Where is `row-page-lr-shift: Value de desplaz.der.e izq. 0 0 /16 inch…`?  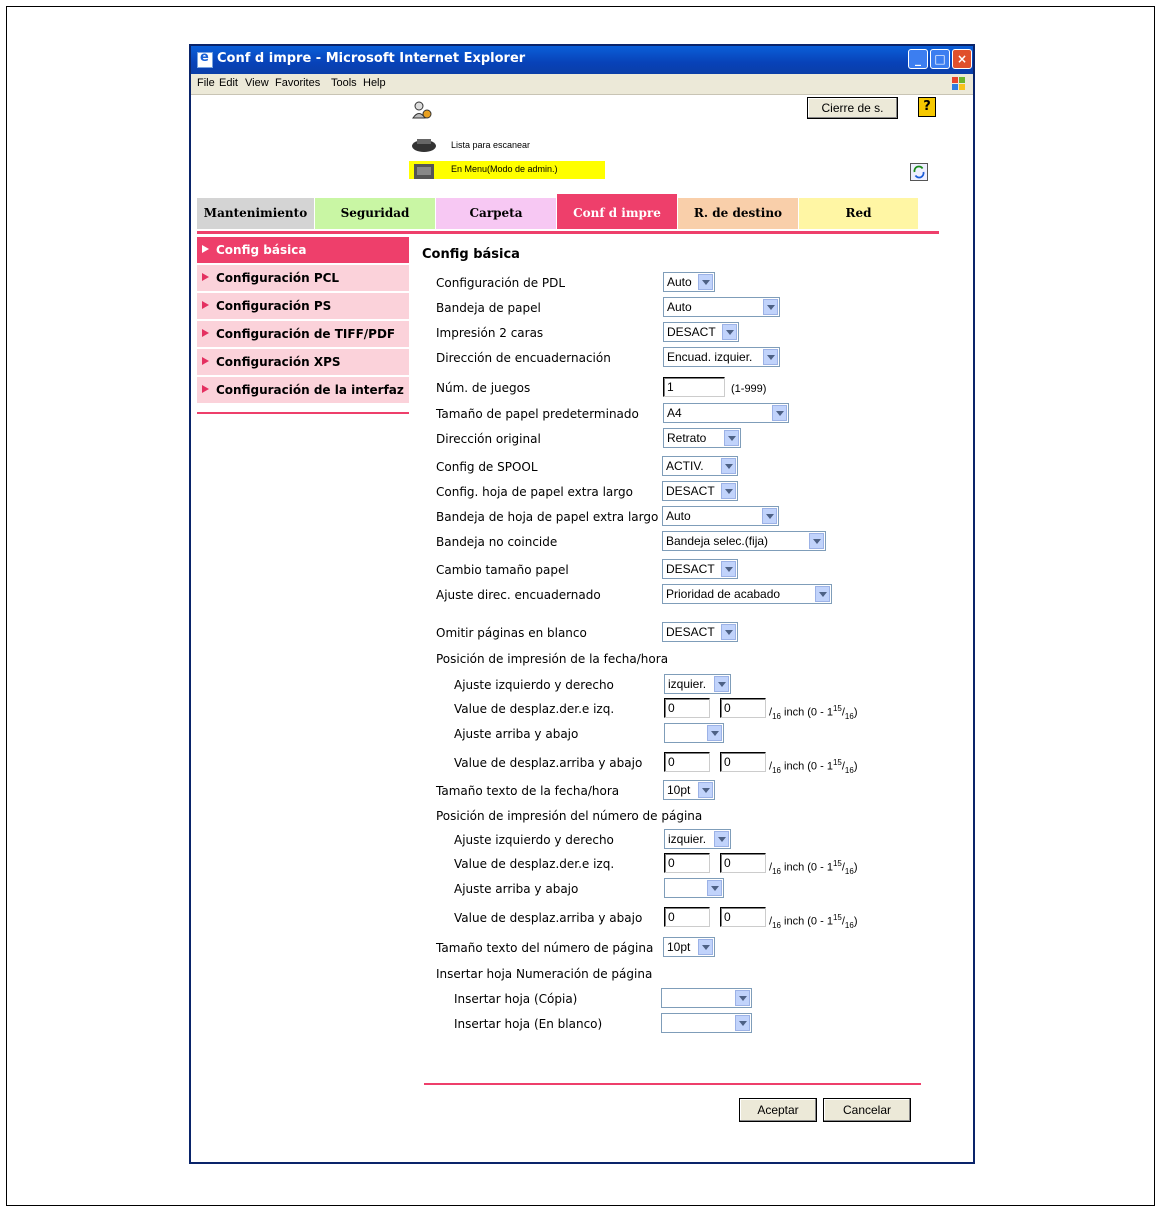
row-page-lr-shift: Value de desplaz.der.e izq. 0 0 /16 inch… is located at coordinates (582, 865).